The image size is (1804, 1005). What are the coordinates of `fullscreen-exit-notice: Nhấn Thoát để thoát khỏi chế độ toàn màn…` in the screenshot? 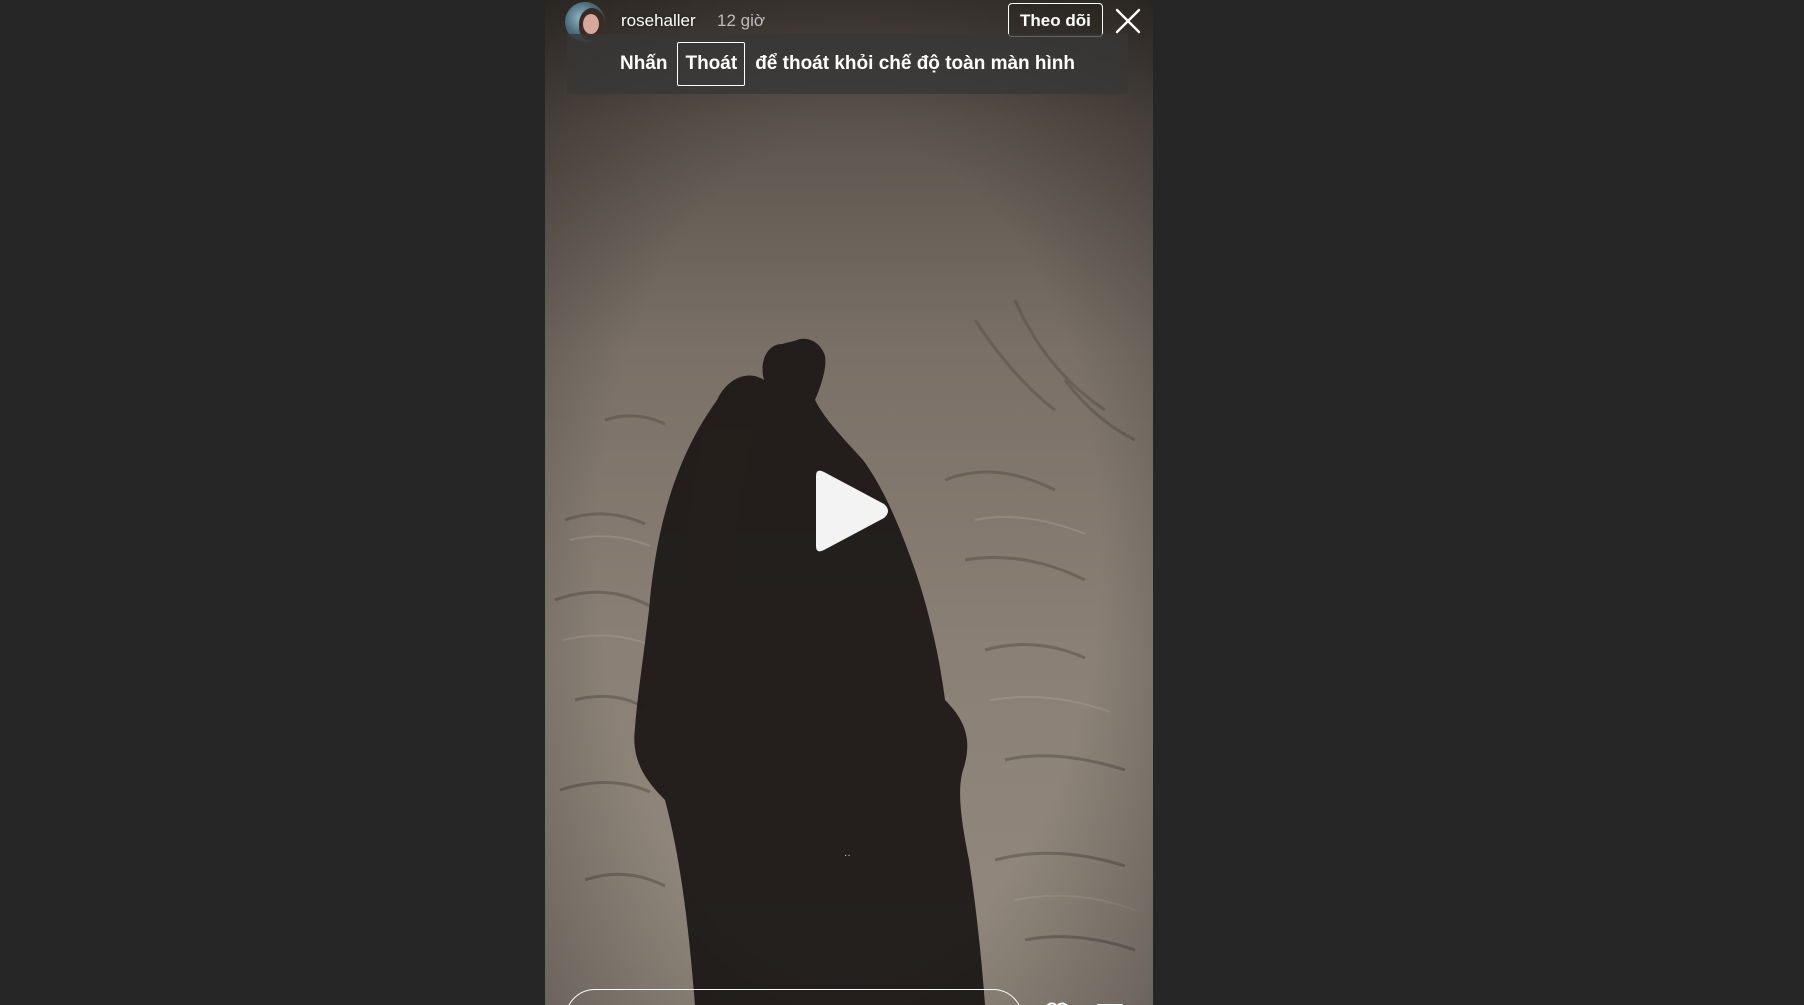 It's located at (847, 64).